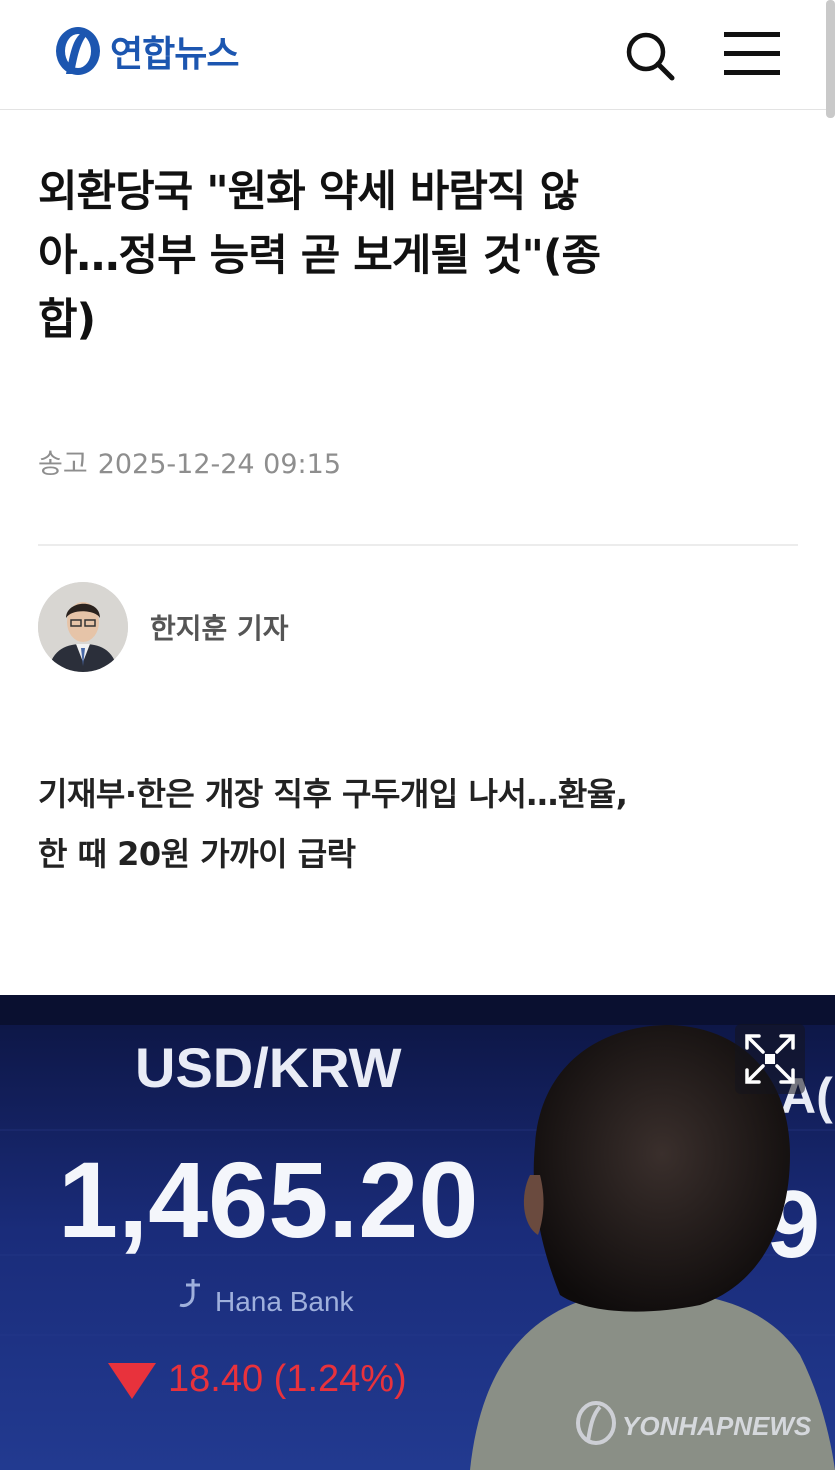 The image size is (835, 1470). What do you see at coordinates (770, 1059) in the screenshot?
I see `fullscreen-expand-icon` at bounding box center [770, 1059].